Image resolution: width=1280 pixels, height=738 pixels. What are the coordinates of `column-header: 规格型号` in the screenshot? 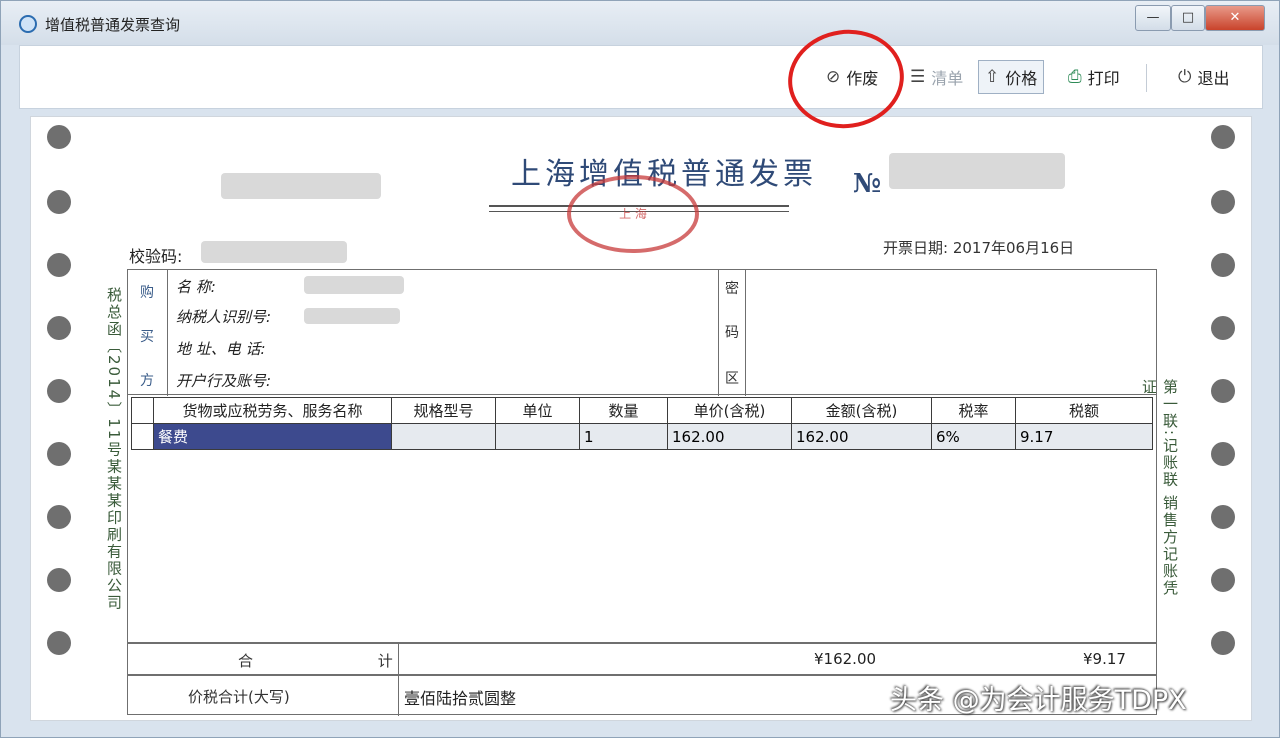 It's located at (443, 410).